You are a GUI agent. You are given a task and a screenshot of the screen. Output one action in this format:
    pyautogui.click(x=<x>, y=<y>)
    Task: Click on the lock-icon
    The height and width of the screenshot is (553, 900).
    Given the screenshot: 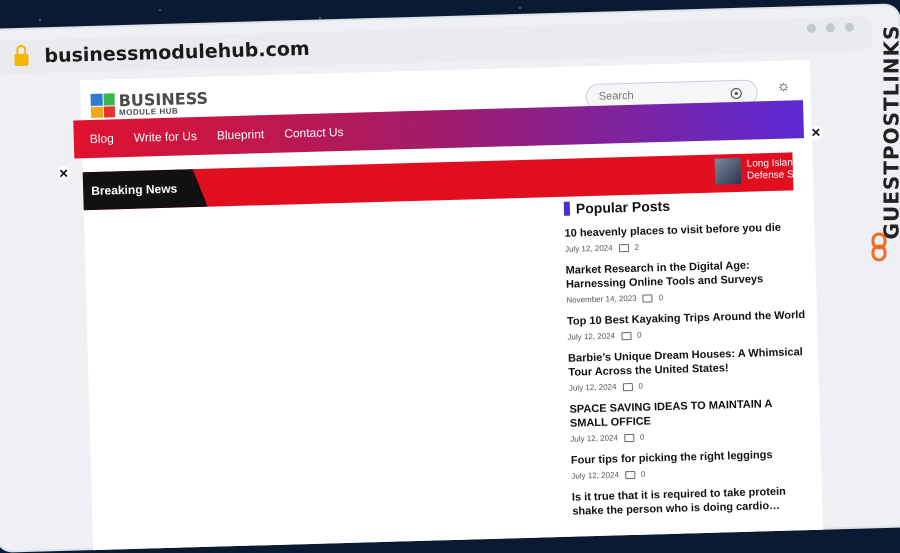 What is the action you would take?
    pyautogui.click(x=21, y=60)
    